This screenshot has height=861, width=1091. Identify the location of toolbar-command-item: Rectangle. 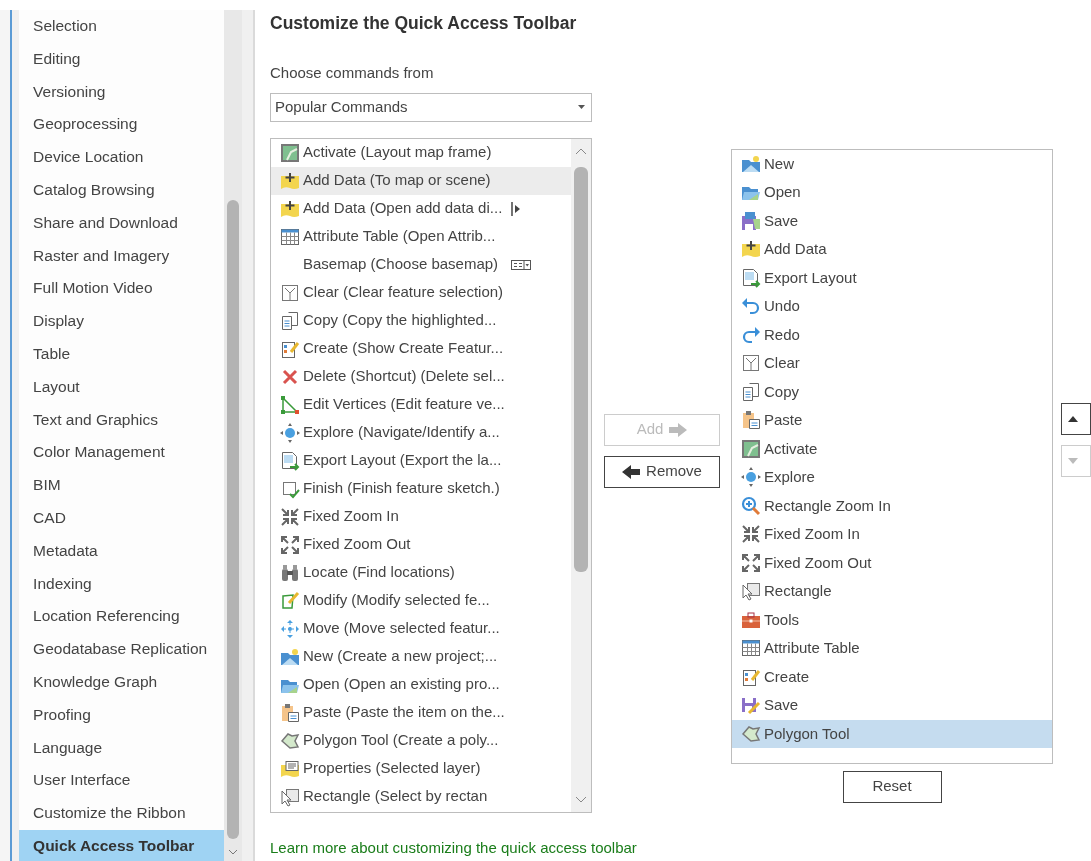
(798, 591).